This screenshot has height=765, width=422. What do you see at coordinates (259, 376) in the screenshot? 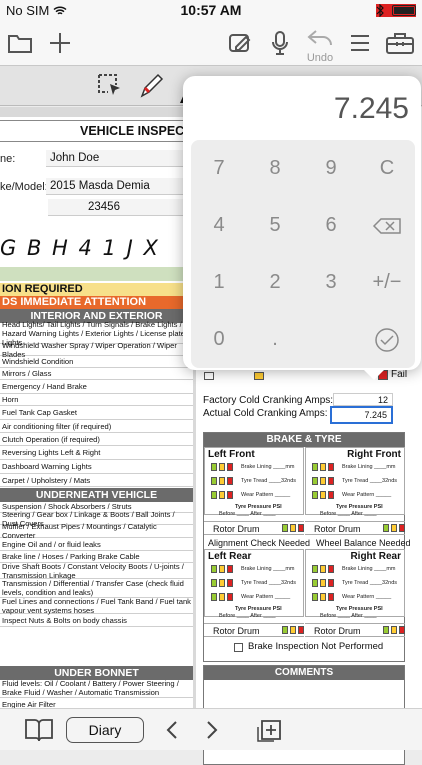
I see `attention-checkbox` at bounding box center [259, 376].